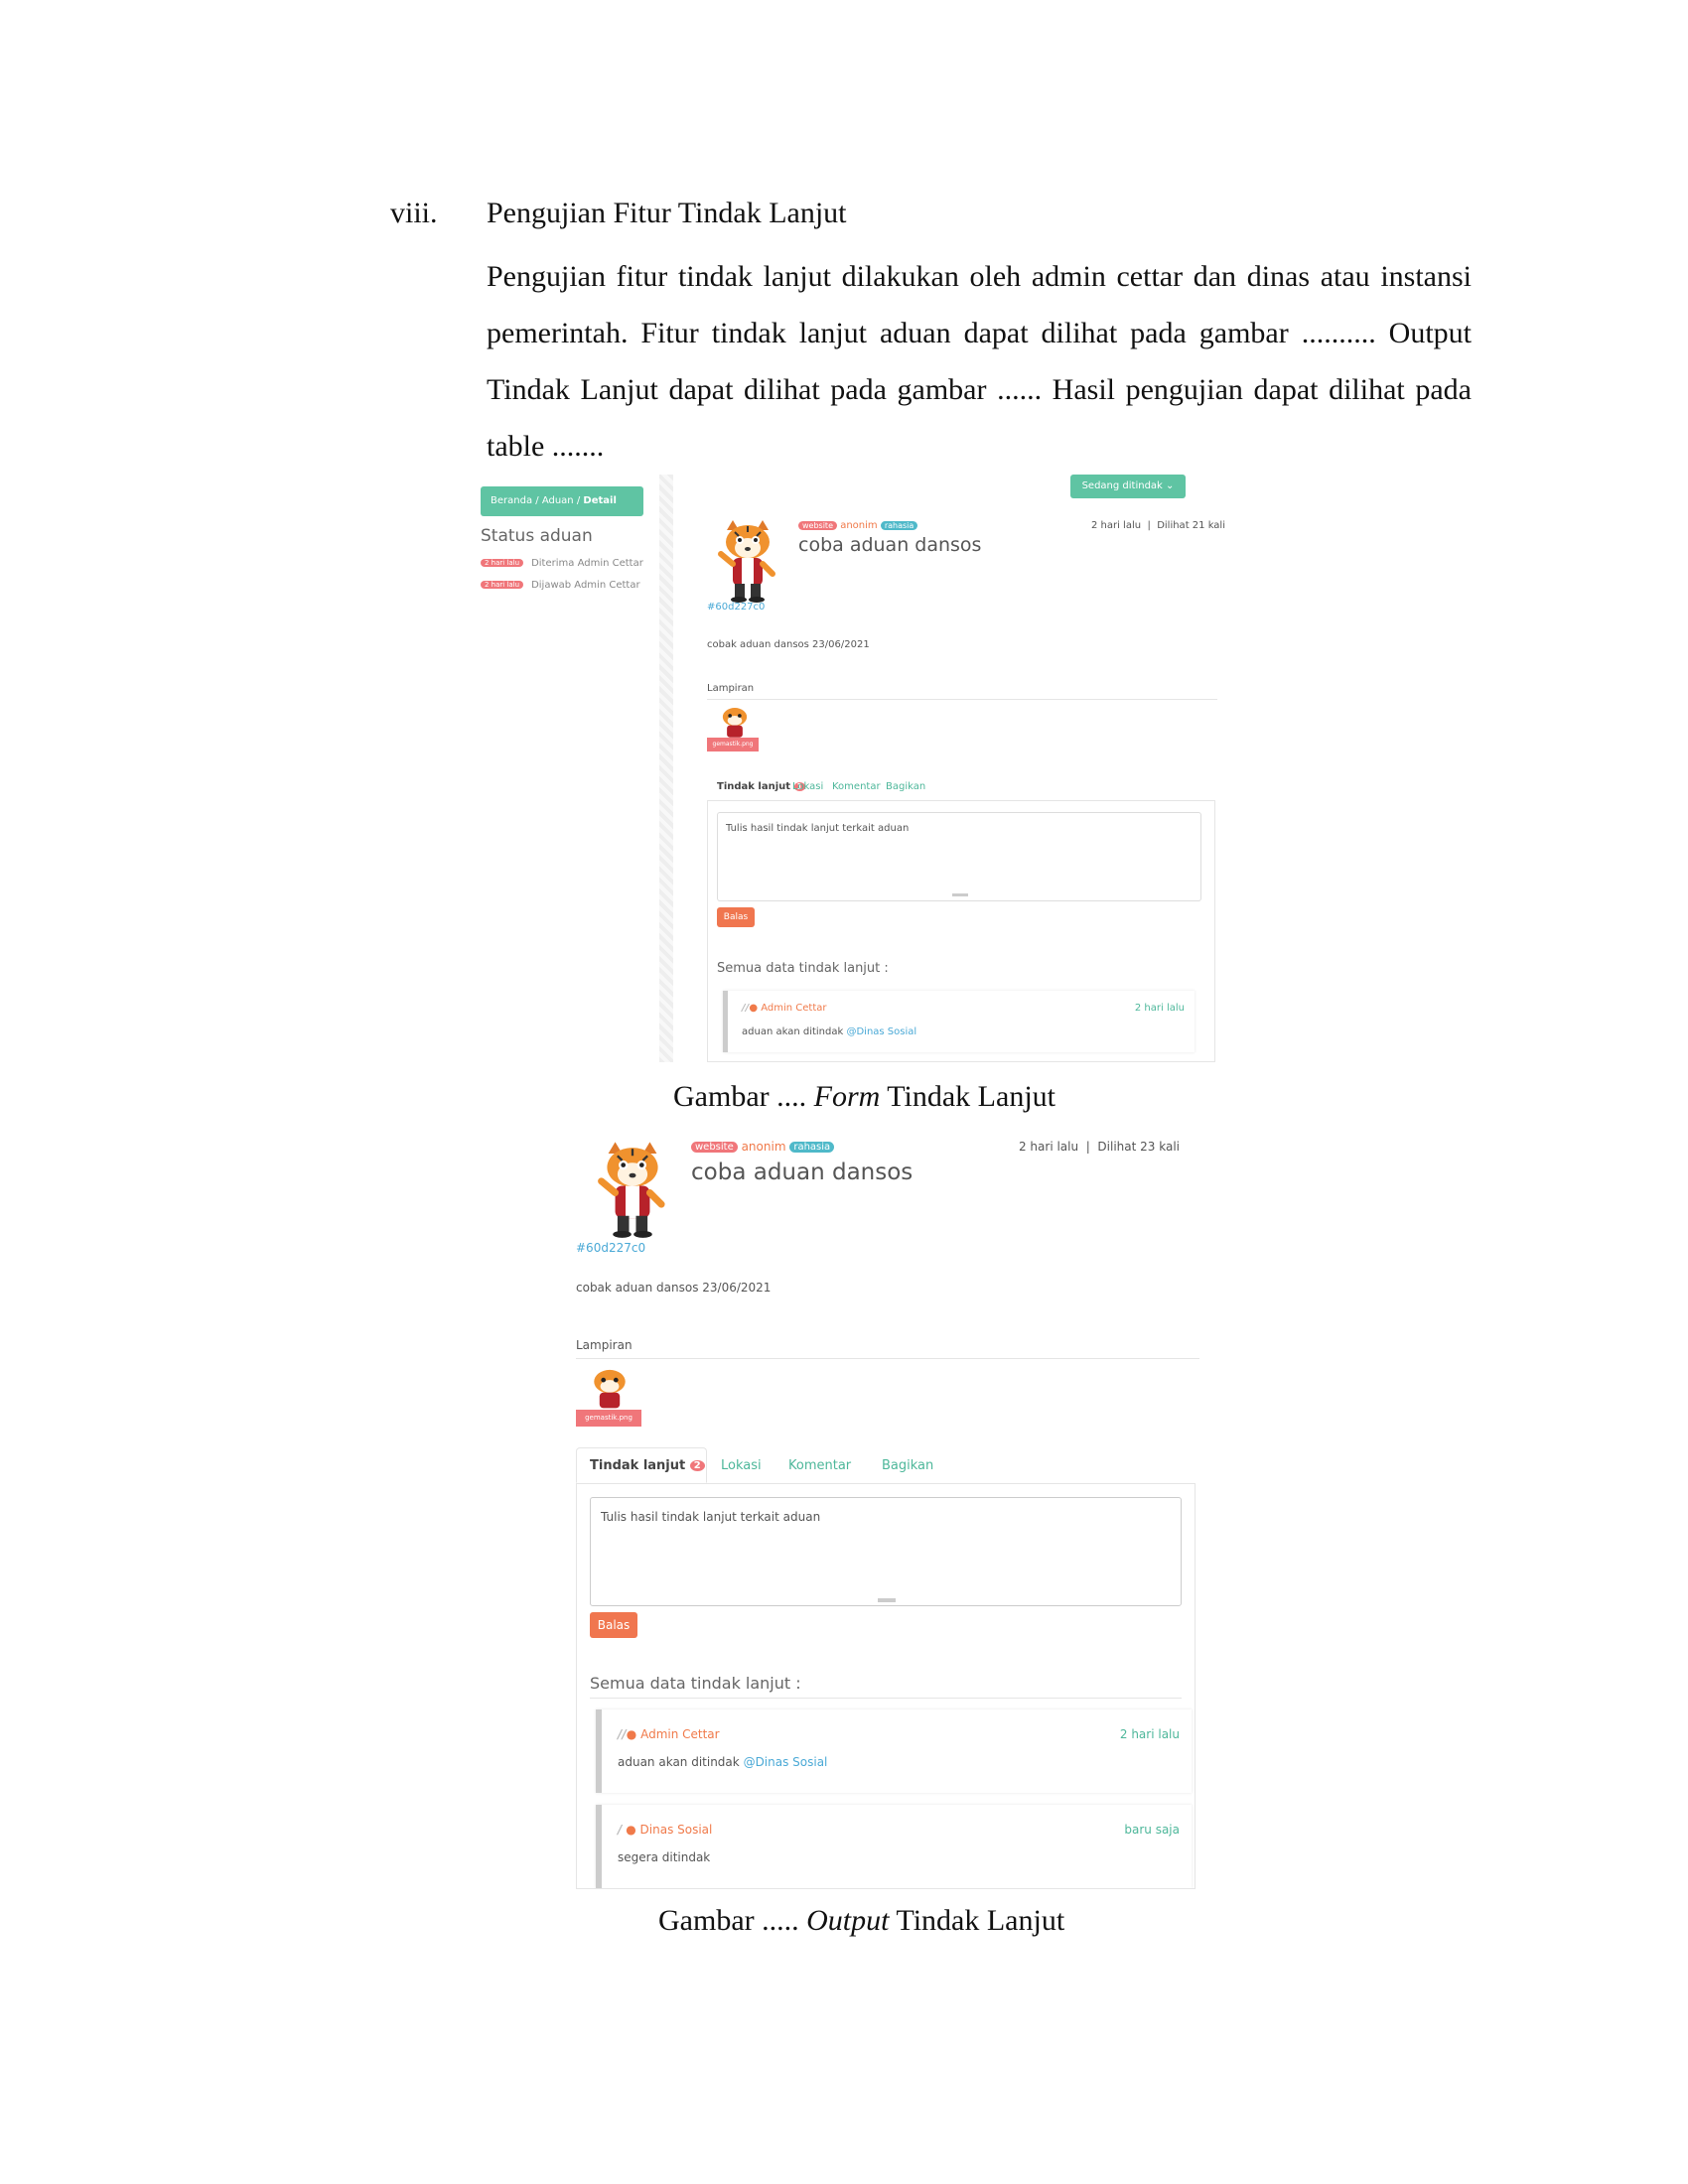 The height and width of the screenshot is (2184, 1688). Describe the element at coordinates (665, 1830) in the screenshot. I see `entry-author: / ● Dinas Sosial` at that location.